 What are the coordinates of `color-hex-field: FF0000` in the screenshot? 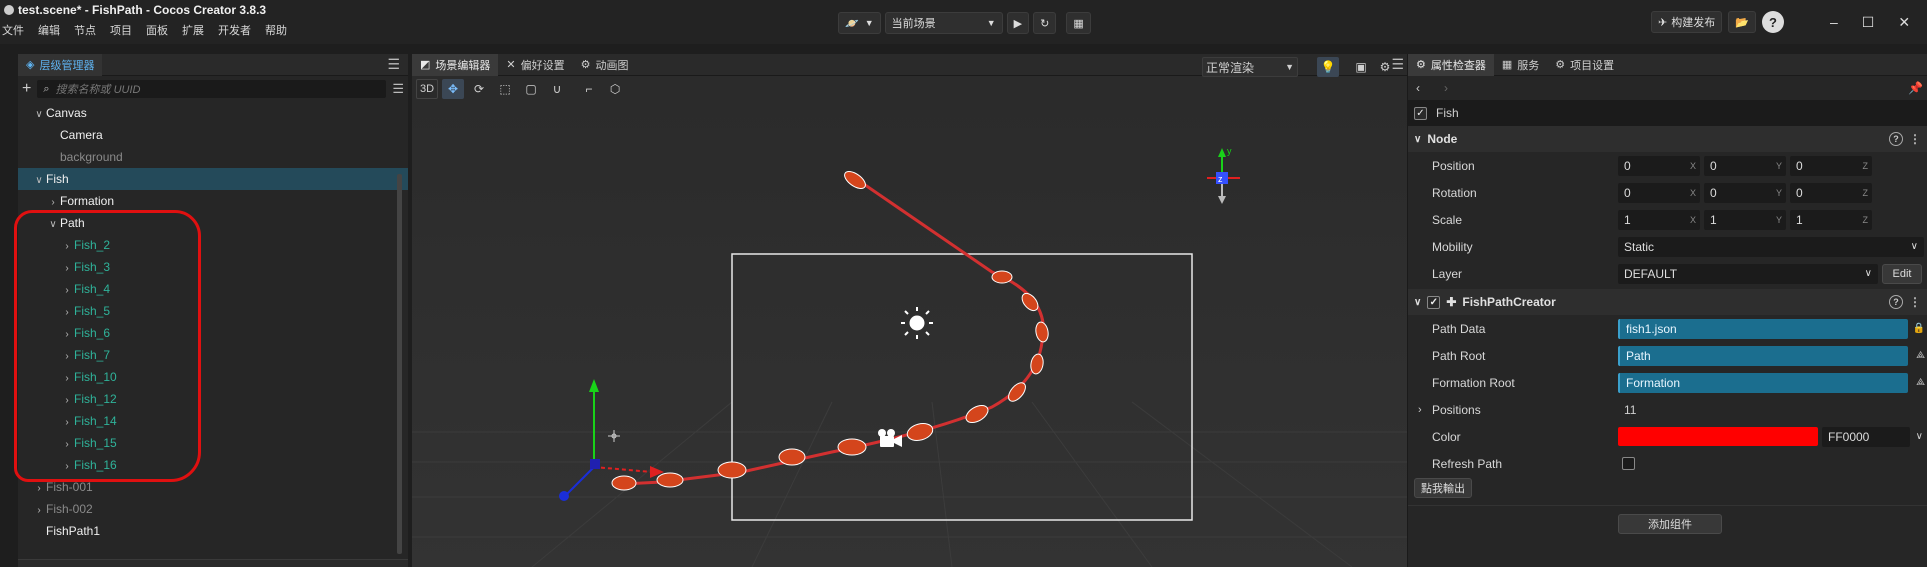 It's located at (1866, 436).